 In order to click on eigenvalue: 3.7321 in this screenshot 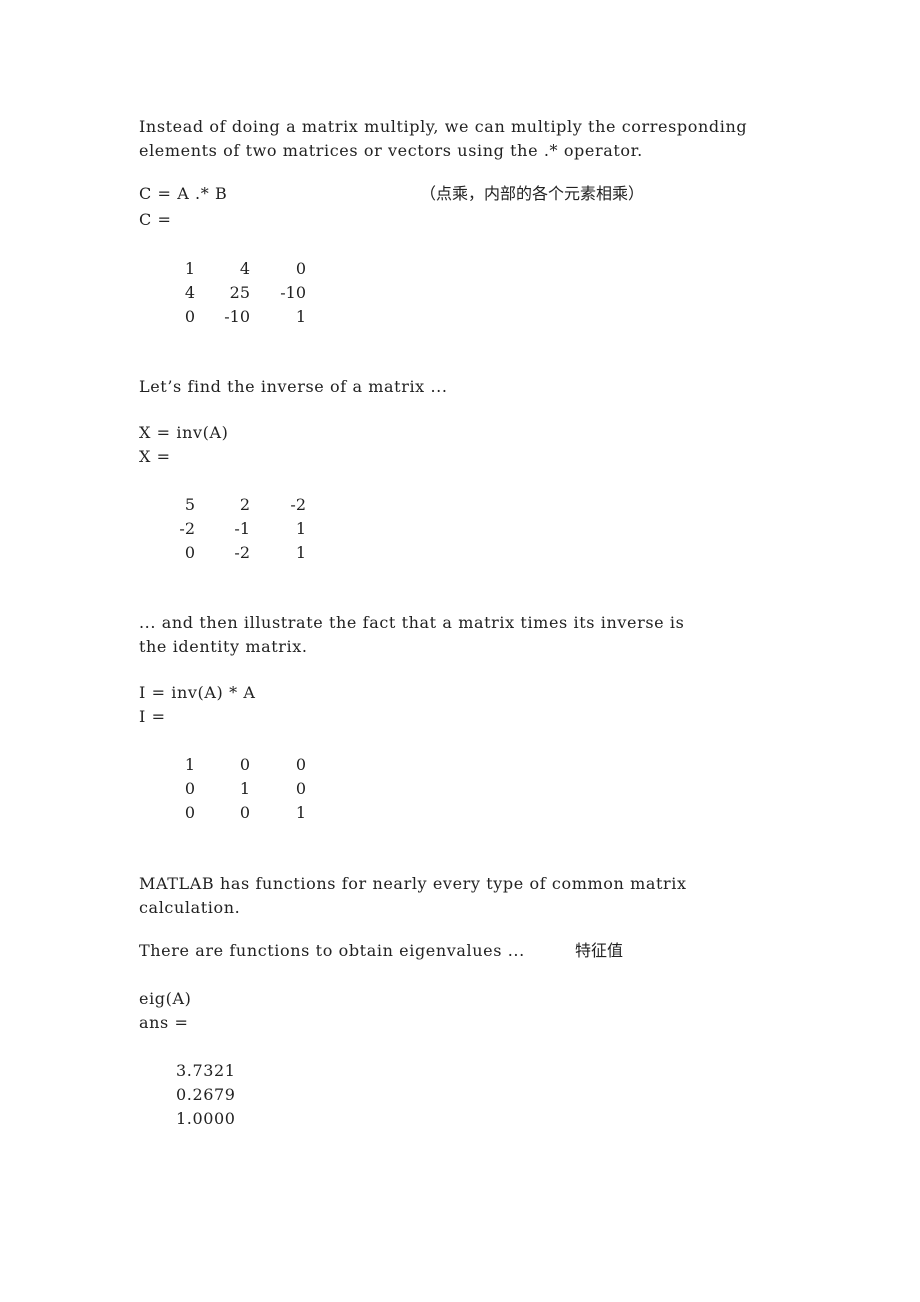, I will do `click(206, 1070)`.